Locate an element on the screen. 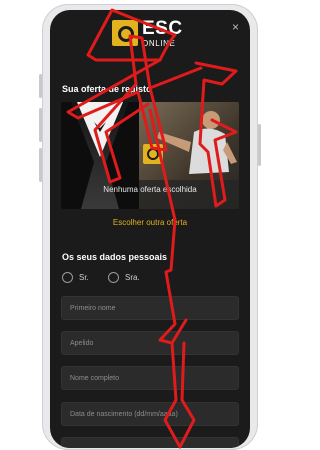 Image resolution: width=320 pixels, height=450 pixels. birth-date-field: Data de nascimento (dd/mm/aaaa) is located at coordinates (150, 414).